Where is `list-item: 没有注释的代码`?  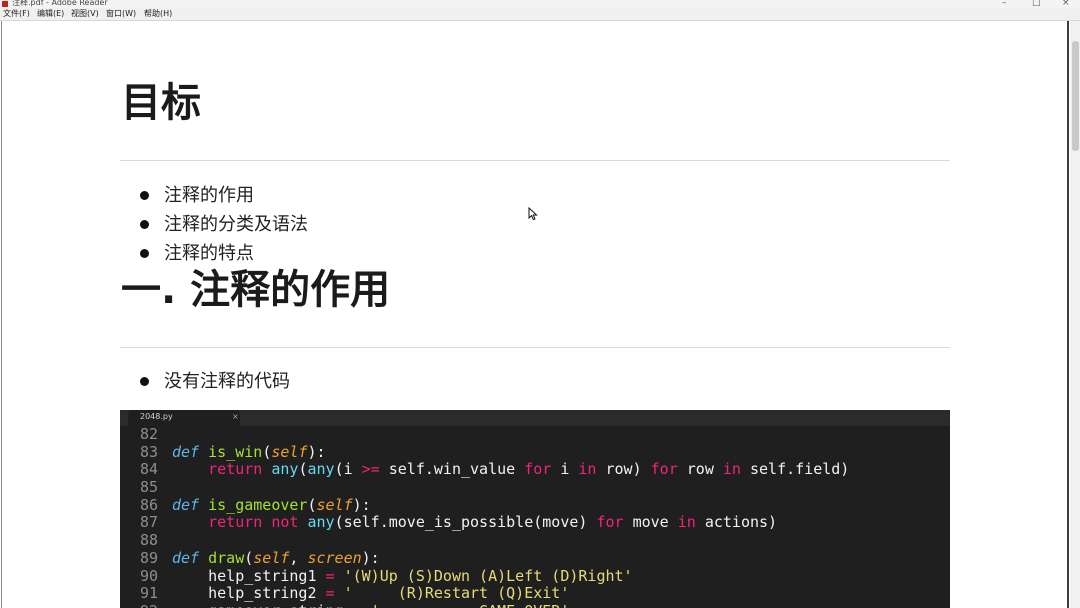 list-item: 没有注释的代码 is located at coordinates (205, 381).